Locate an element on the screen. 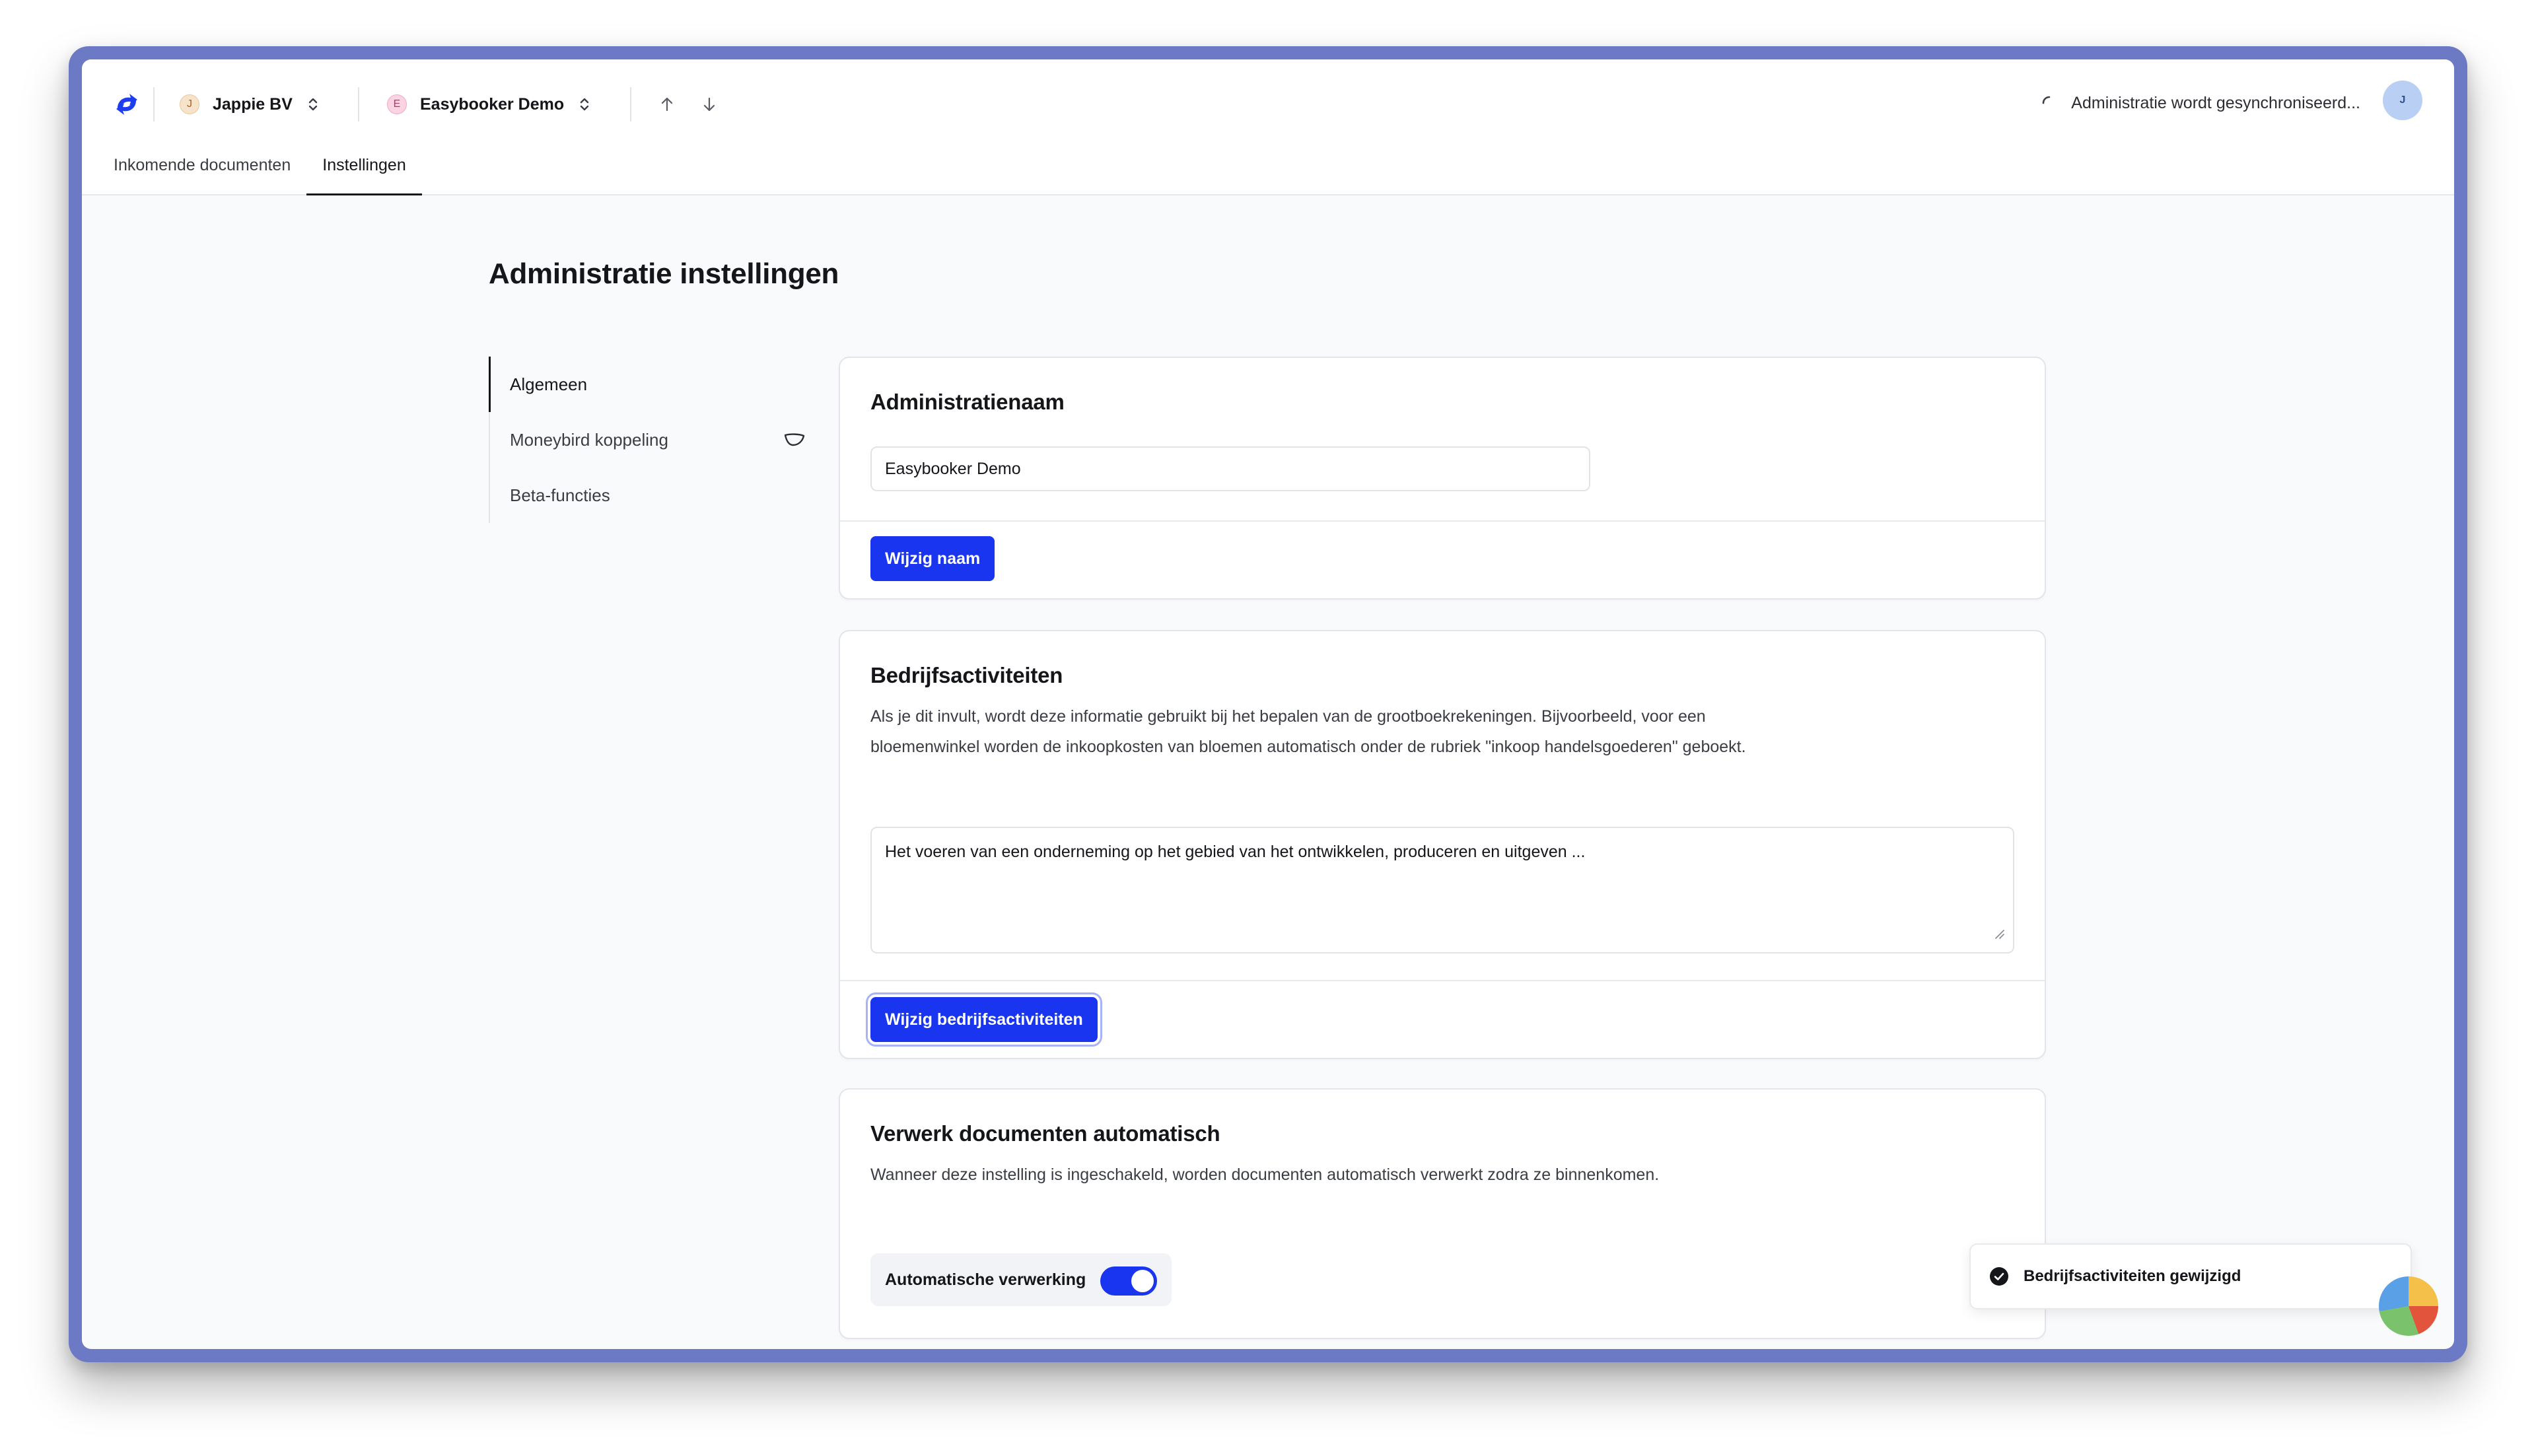 This screenshot has width=2536, height=1456. main-tabs: Inkomende documenten Instellingen is located at coordinates (268, 173).